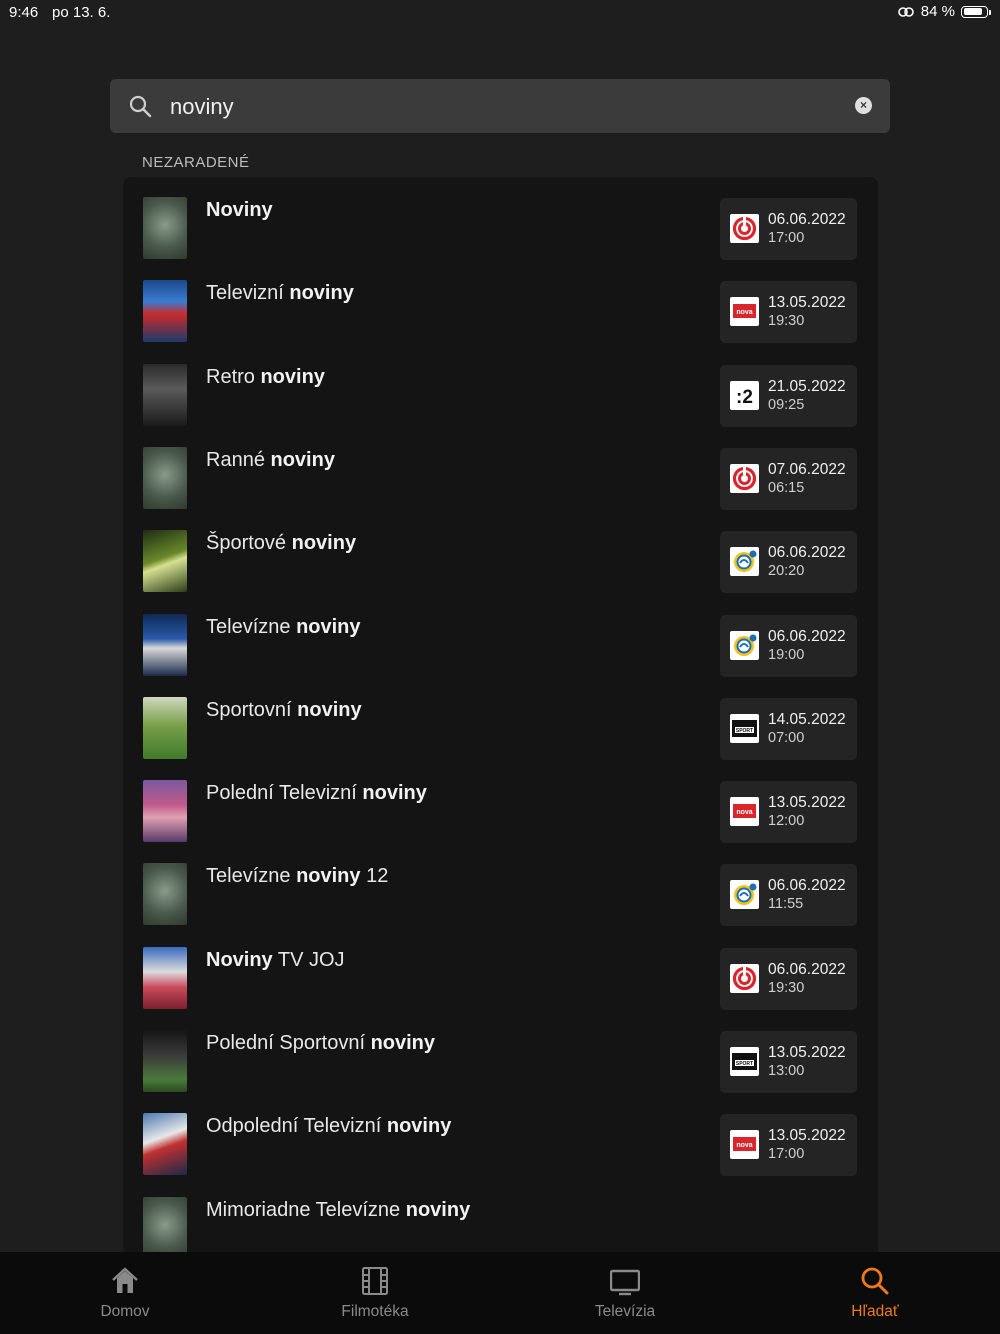 This screenshot has height=1334, width=1000. I want to click on broadcast-badge: 06.06.2022 19:00, so click(788, 645).